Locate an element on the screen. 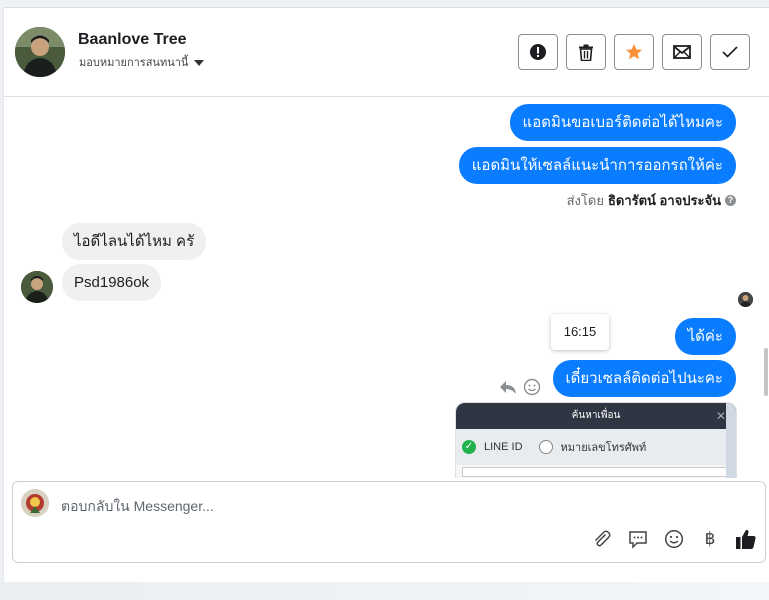 The height and width of the screenshot is (600, 769). envelope-icon is located at coordinates (682, 52).